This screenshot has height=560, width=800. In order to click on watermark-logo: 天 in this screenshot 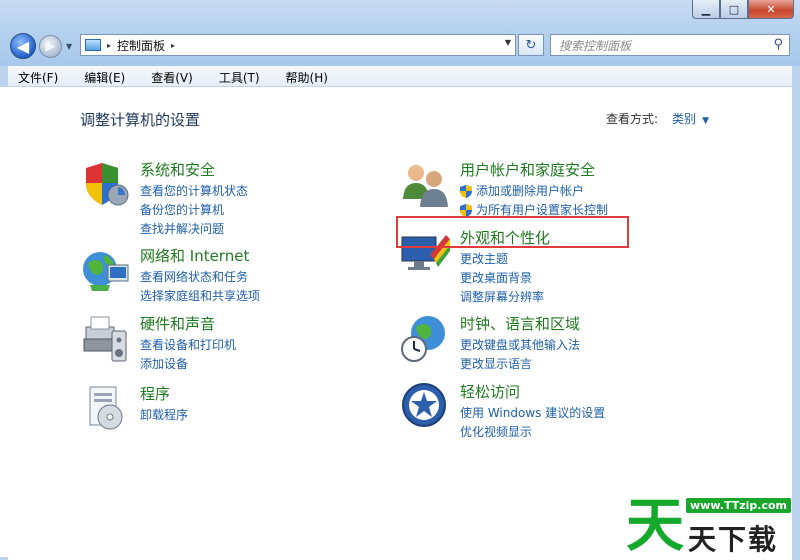, I will do `click(655, 525)`.